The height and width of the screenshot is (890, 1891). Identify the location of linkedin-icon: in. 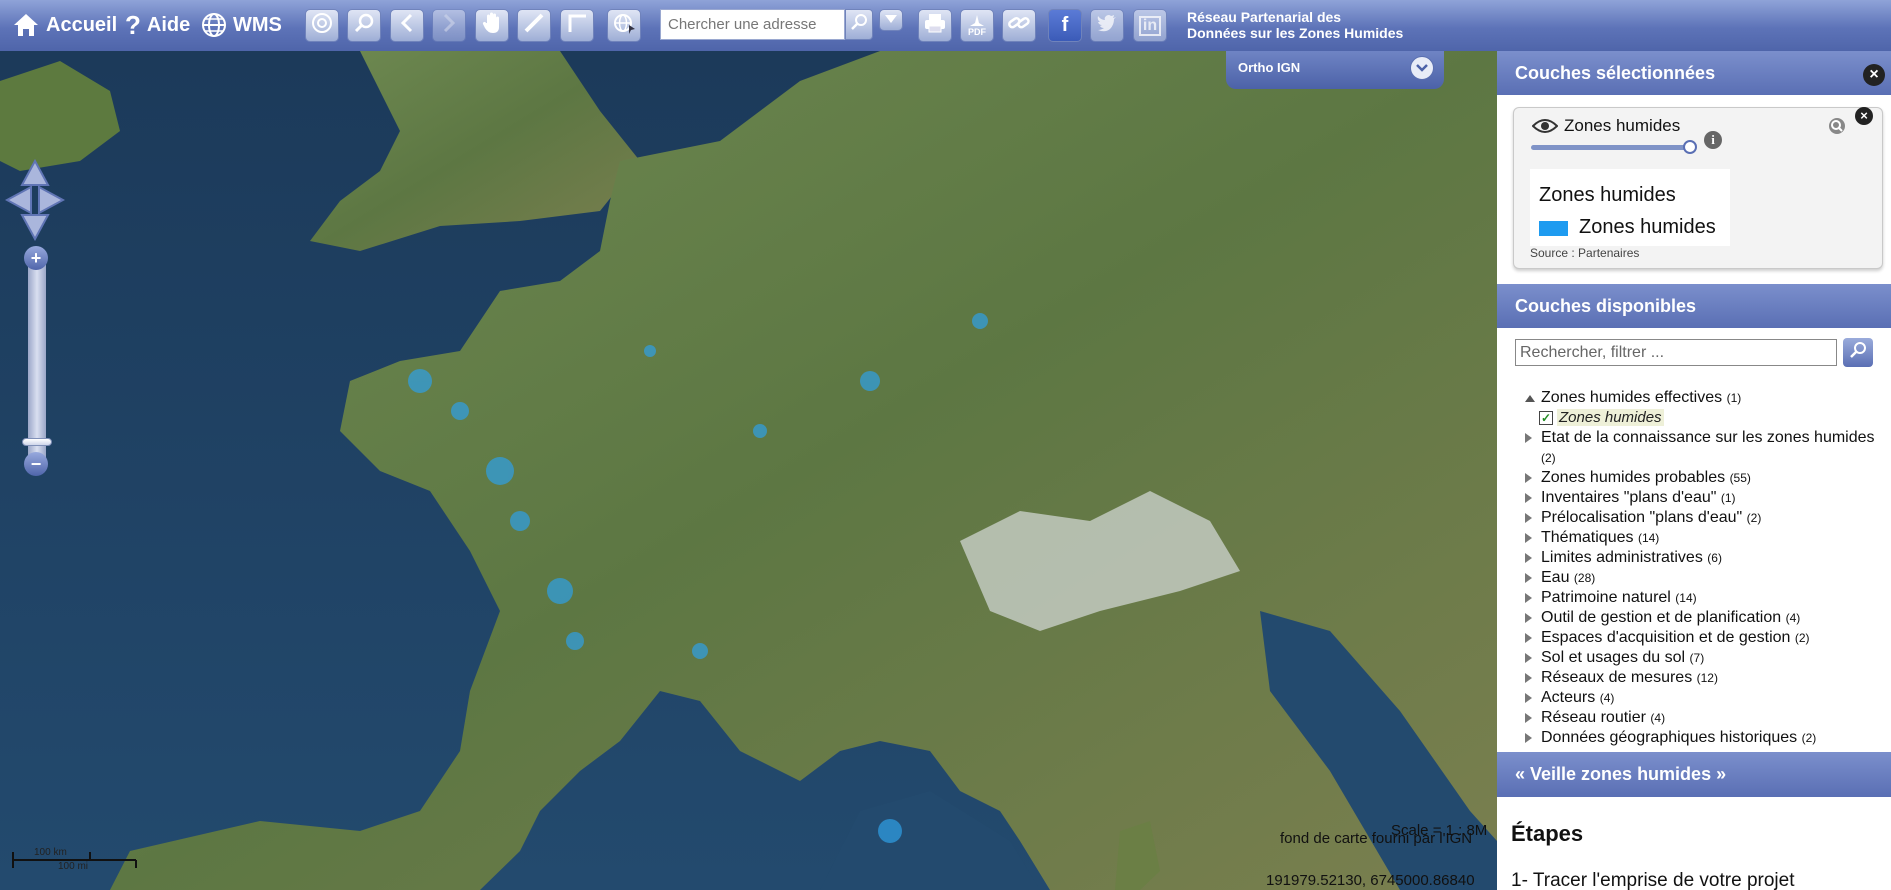
(1150, 25).